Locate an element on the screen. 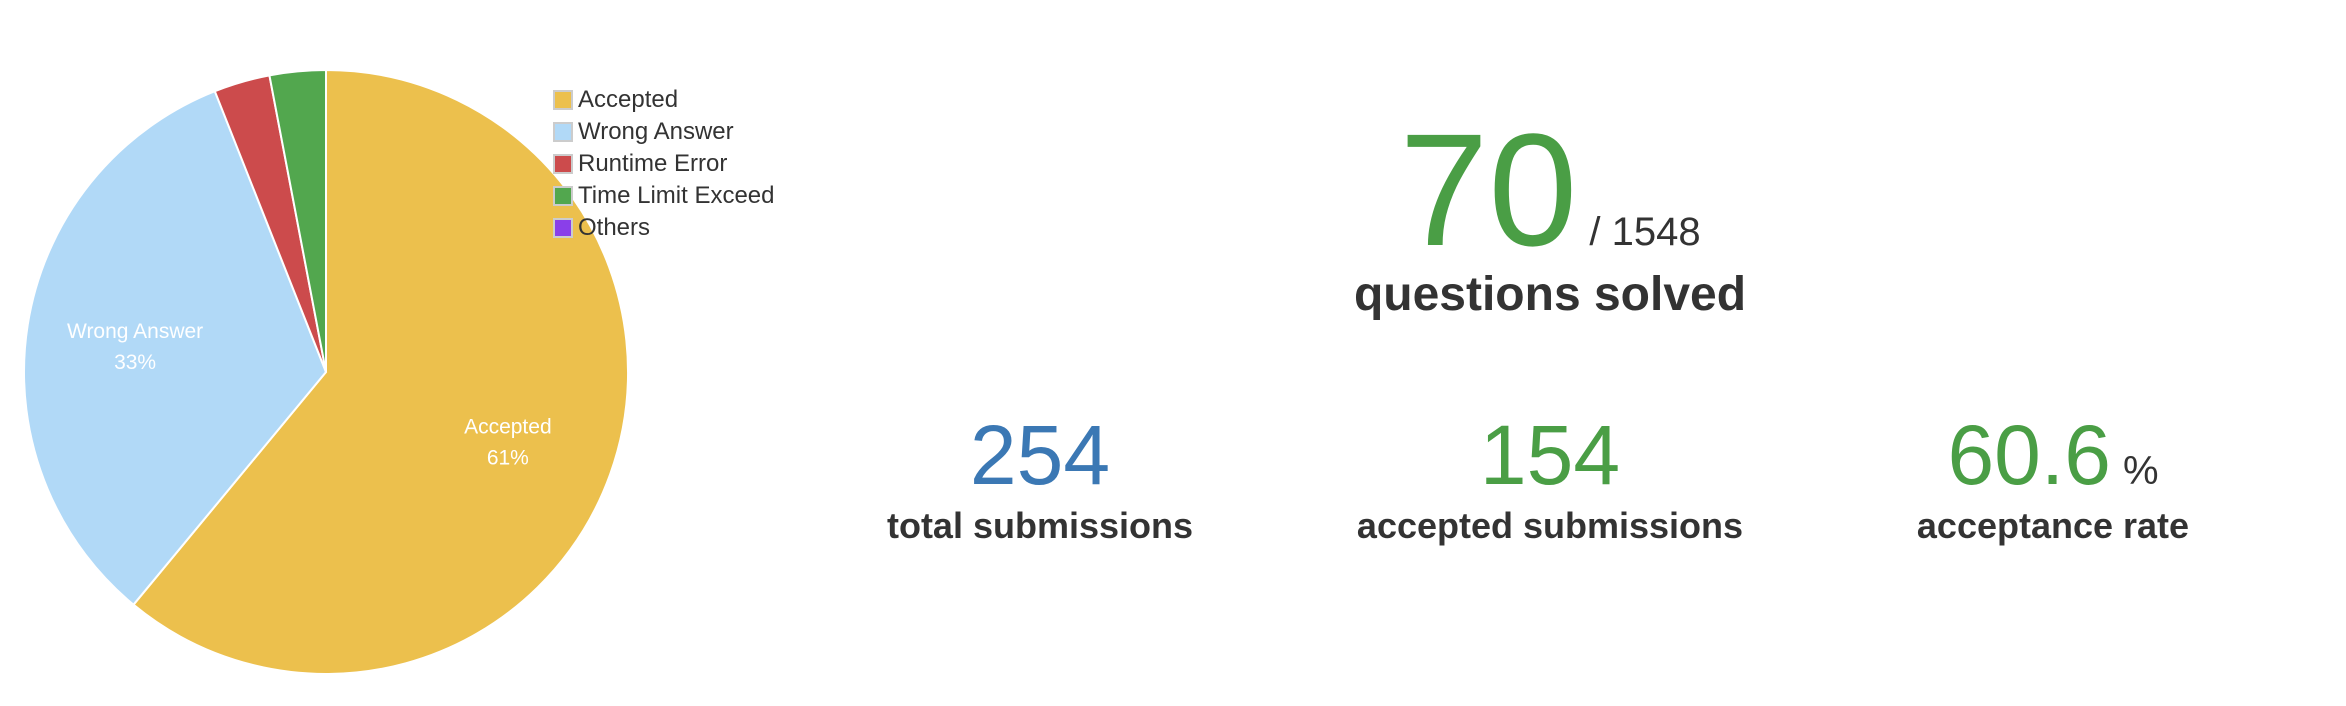 This screenshot has width=2346, height=706. slice-percent-label: 33% is located at coordinates (135, 362).